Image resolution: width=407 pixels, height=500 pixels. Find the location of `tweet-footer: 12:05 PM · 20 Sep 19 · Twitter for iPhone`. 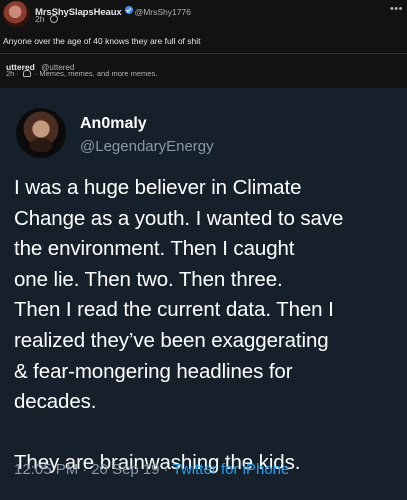

tweet-footer: 12:05 PM · 20 Sep 19 · Twitter for iPhone is located at coordinates (151, 469).